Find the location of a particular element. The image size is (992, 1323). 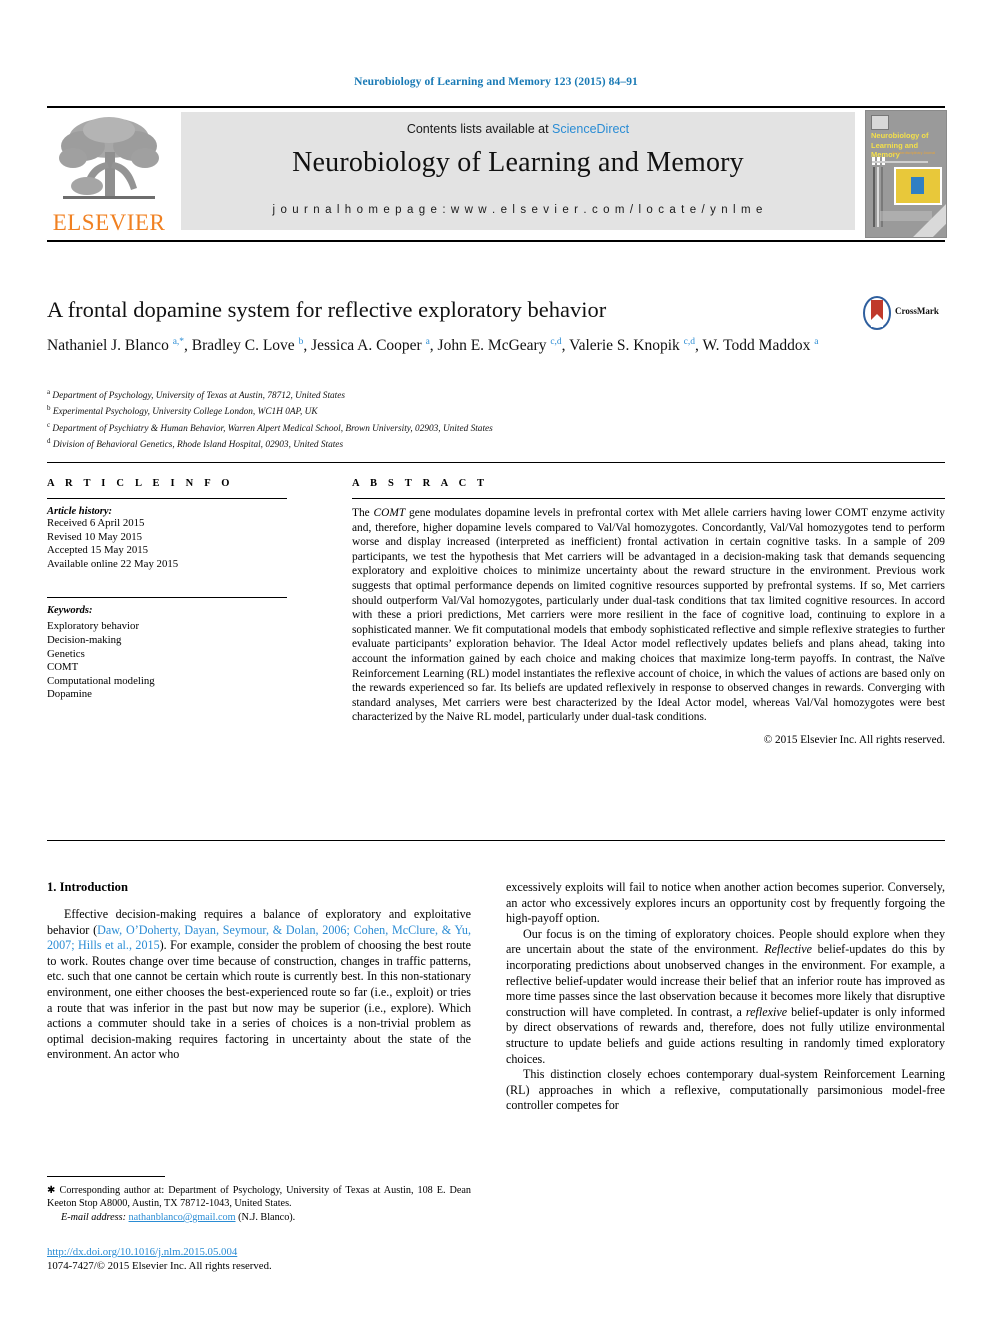

history-item: Received 6 April 2015 is located at coordinates (96, 523).